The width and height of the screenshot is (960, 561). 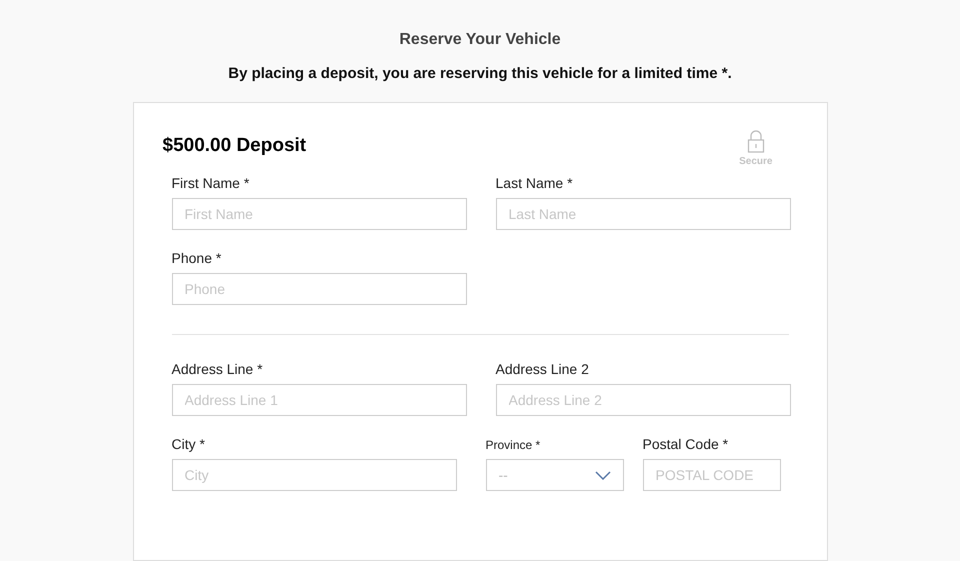 What do you see at coordinates (513, 445) in the screenshot?
I see `select-label: Province *` at bounding box center [513, 445].